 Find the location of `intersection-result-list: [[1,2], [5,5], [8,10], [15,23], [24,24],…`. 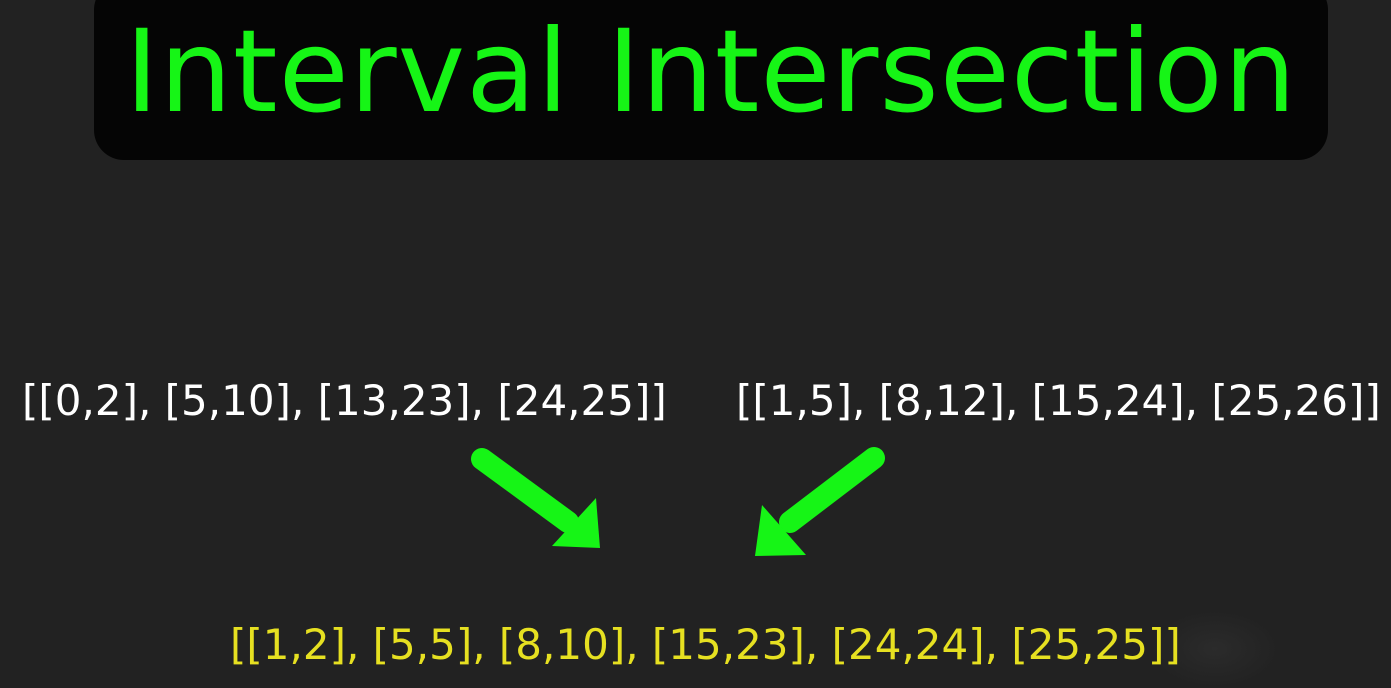

intersection-result-list: [[1,2], [5,5], [8,10], [15,23], [24,24],… is located at coordinates (705, 644).